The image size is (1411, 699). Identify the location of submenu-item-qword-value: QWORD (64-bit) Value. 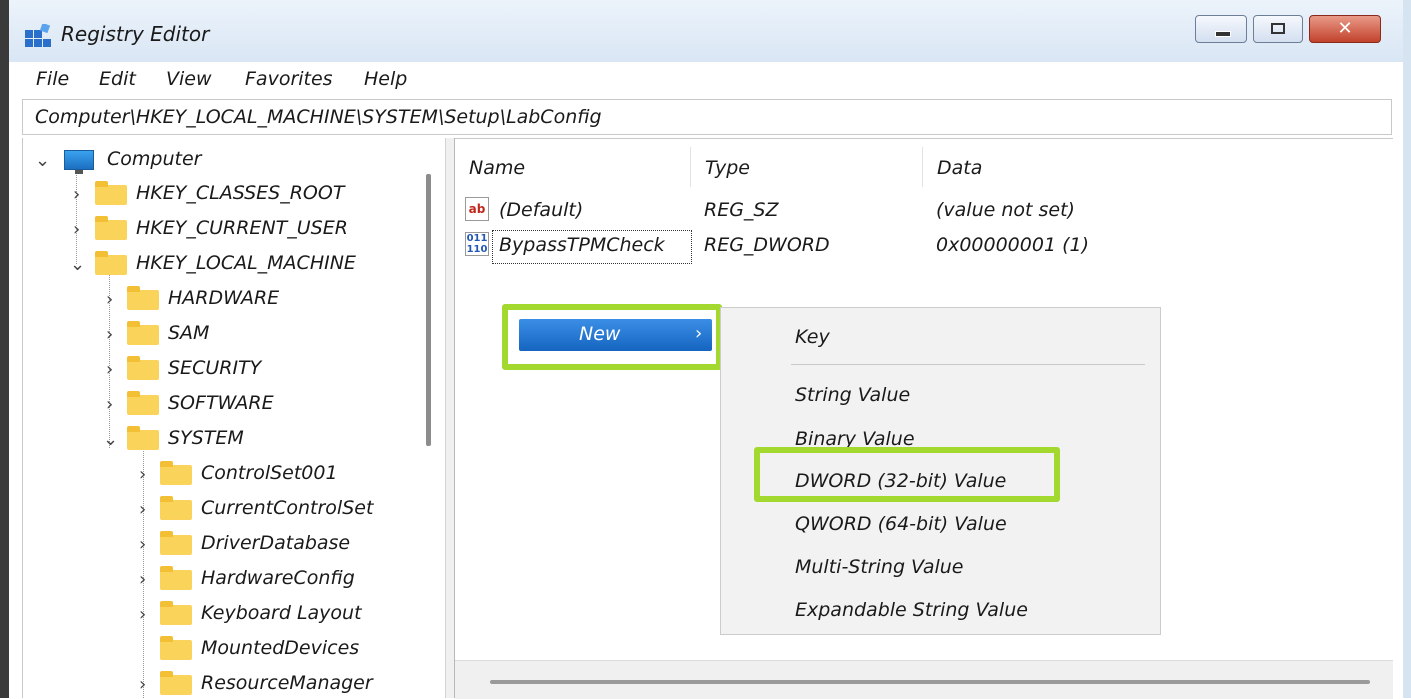
(901, 524).